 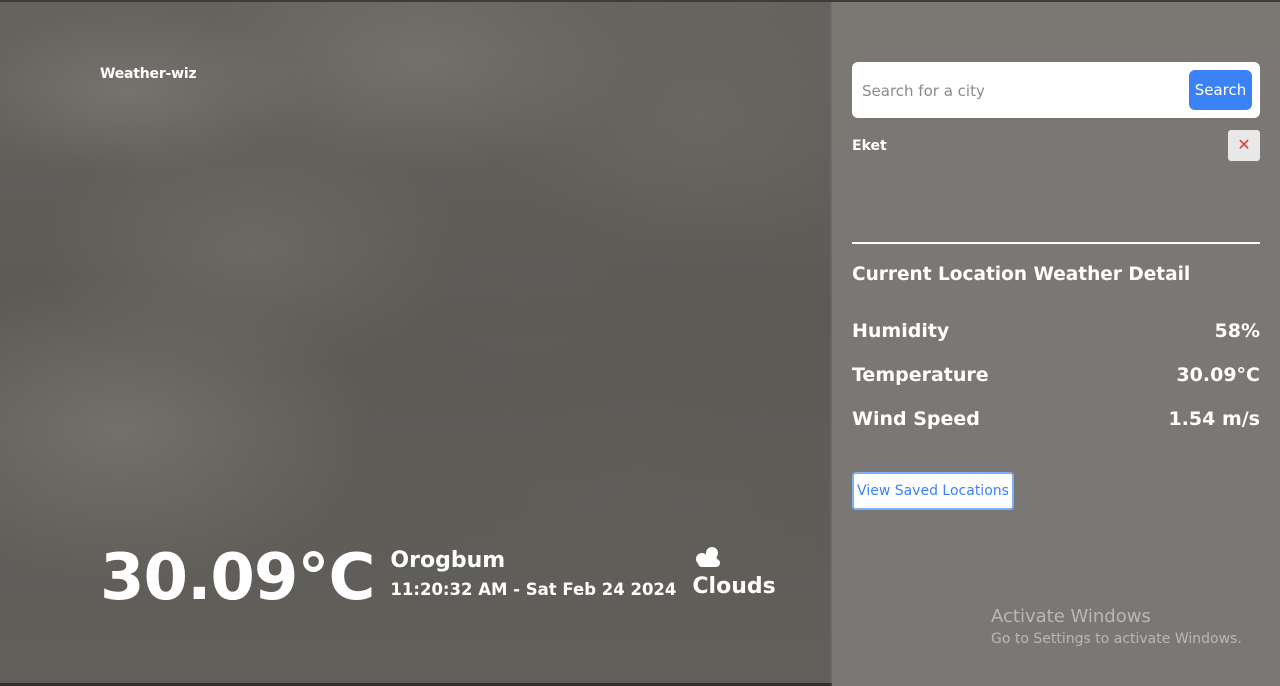 I want to click on watermark-subtitle: Go to Settings to activate Windows., so click(x=1116, y=639).